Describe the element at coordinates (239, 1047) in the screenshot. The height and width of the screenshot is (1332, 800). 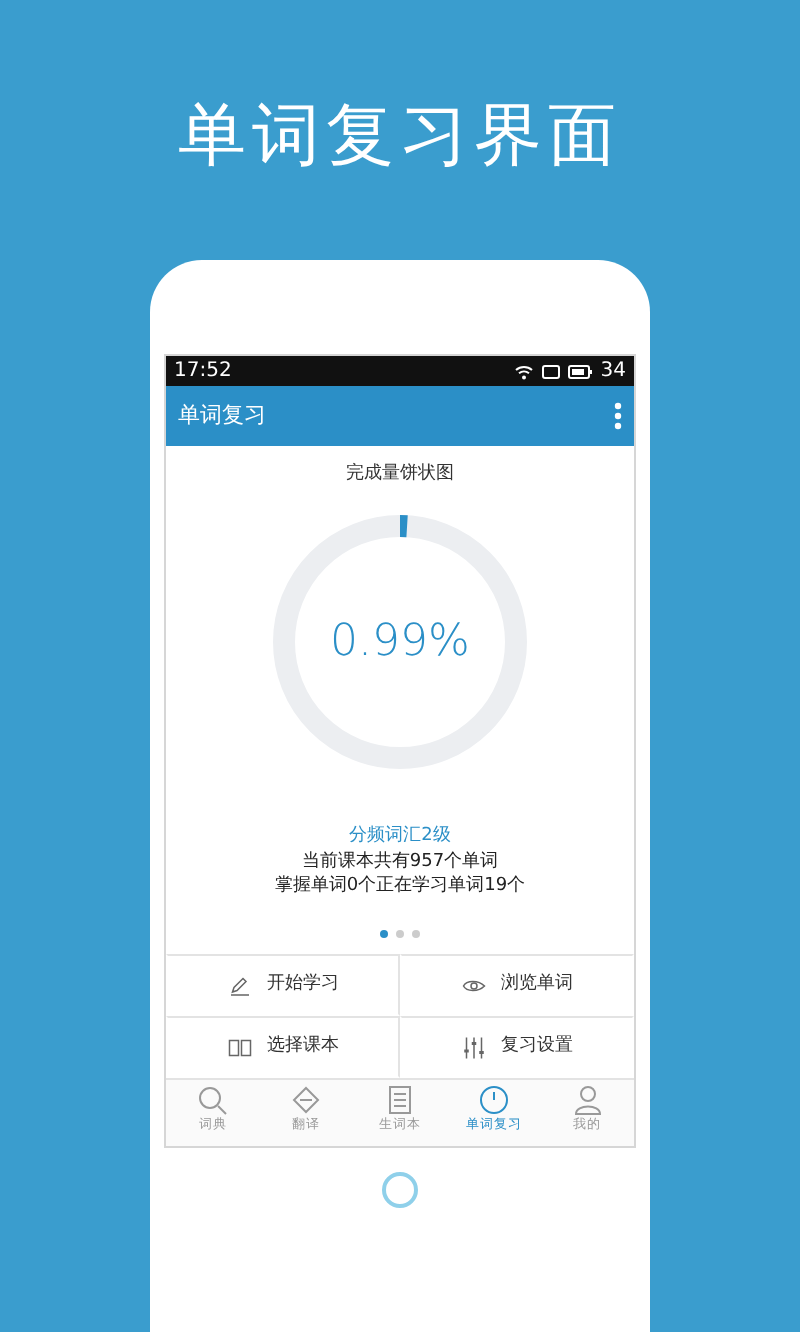
I see `book-icon` at that location.